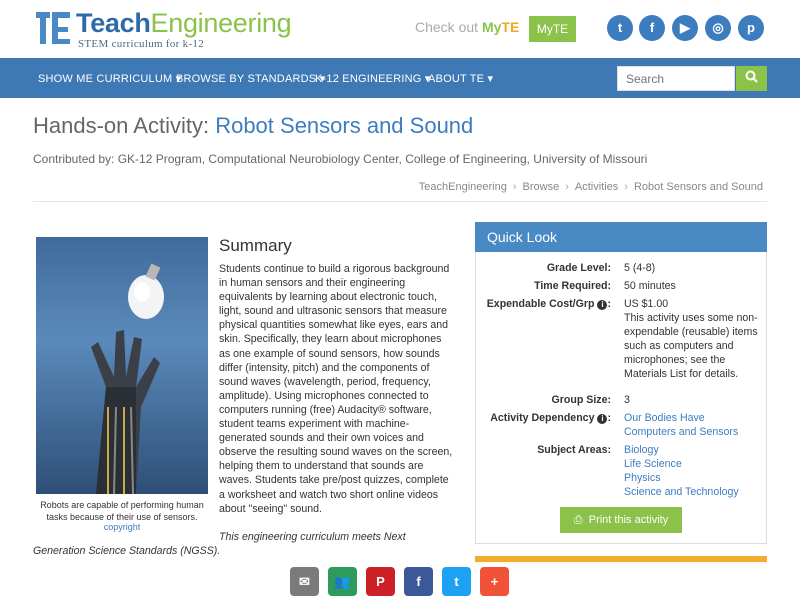 The image size is (800, 600). Describe the element at coordinates (718, 28) in the screenshot. I see `instagram-icon: ◎` at that location.